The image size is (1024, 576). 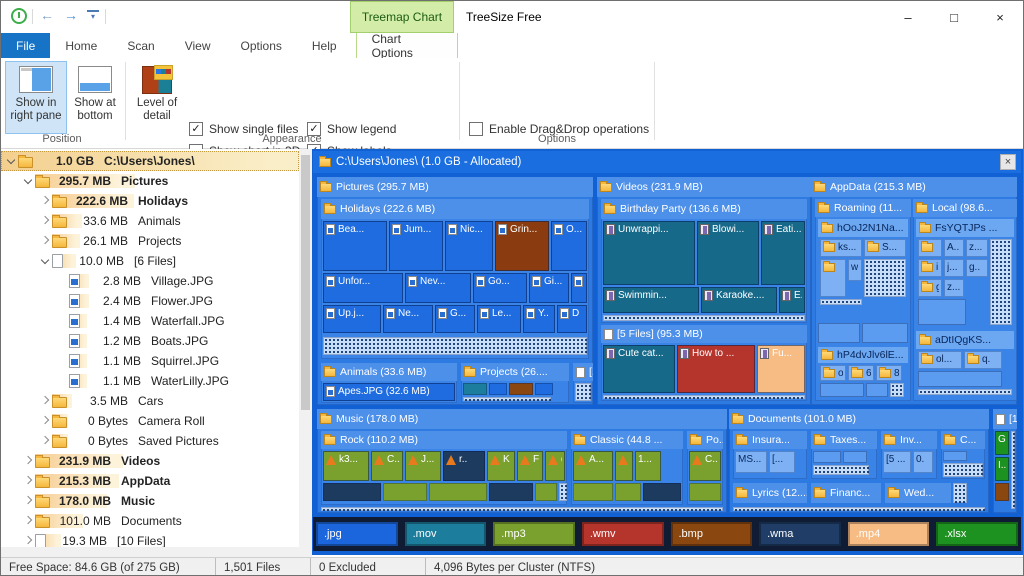 I want to click on tab-file: File, so click(x=26, y=45).